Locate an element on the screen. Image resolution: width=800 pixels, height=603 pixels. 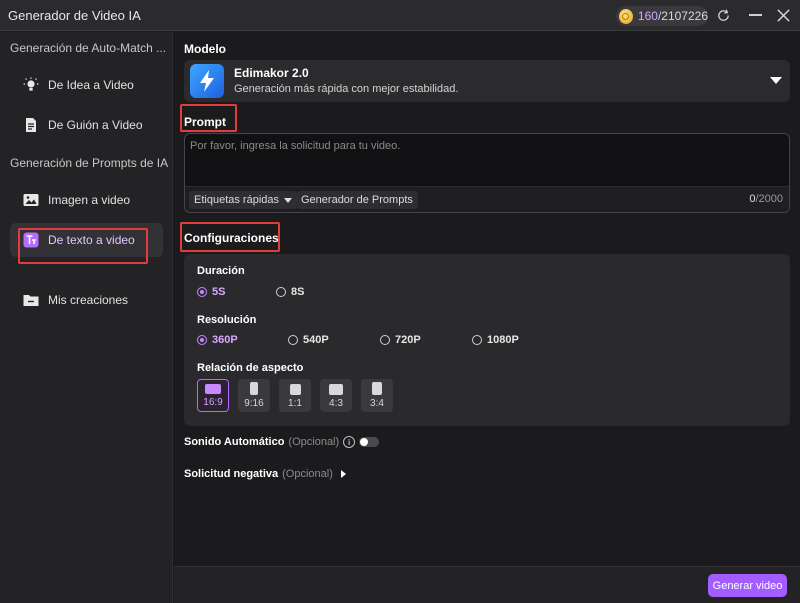
char-counter: 0/2000 is located at coordinates (766, 199).